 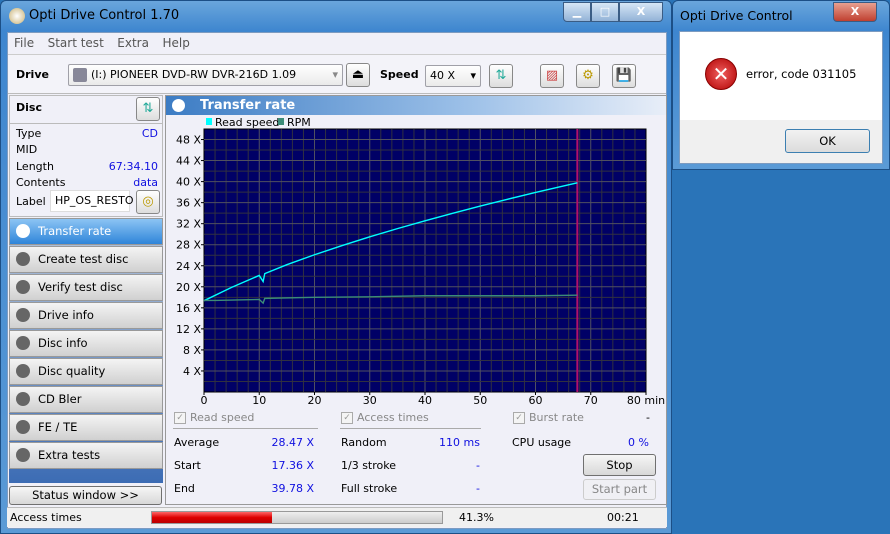 I want to click on legend-label: Read speed, so click(x=247, y=122).